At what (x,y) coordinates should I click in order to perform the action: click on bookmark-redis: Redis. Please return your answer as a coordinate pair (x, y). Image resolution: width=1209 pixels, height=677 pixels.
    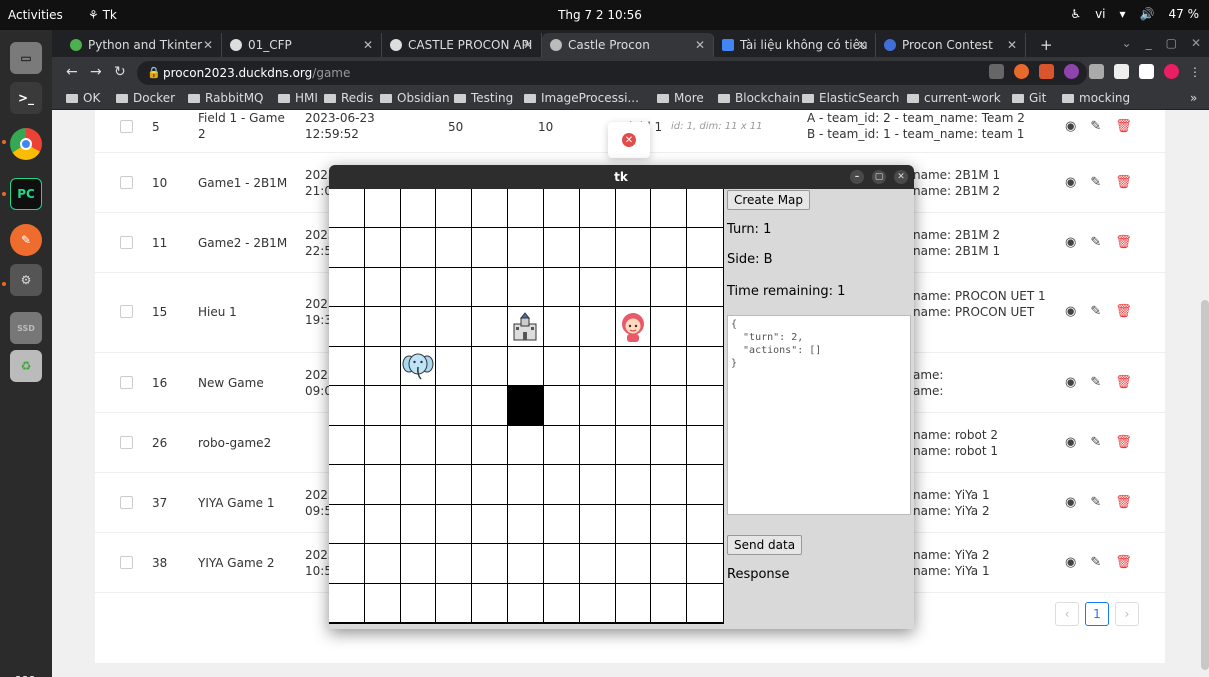
    Looking at the image, I should click on (348, 98).